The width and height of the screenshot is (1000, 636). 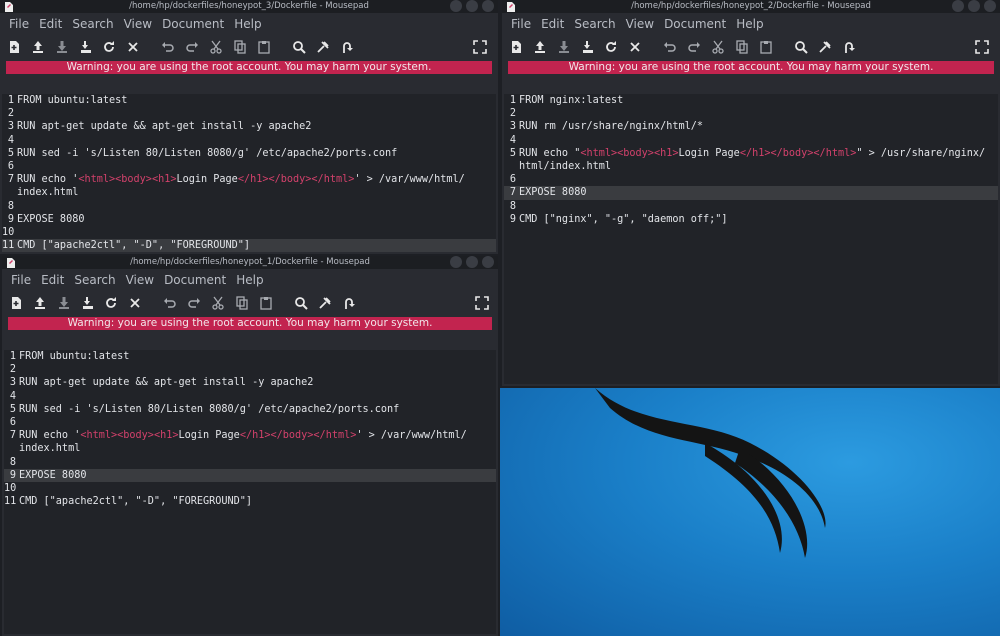 I want to click on save-as-icon, so click(x=88, y=303).